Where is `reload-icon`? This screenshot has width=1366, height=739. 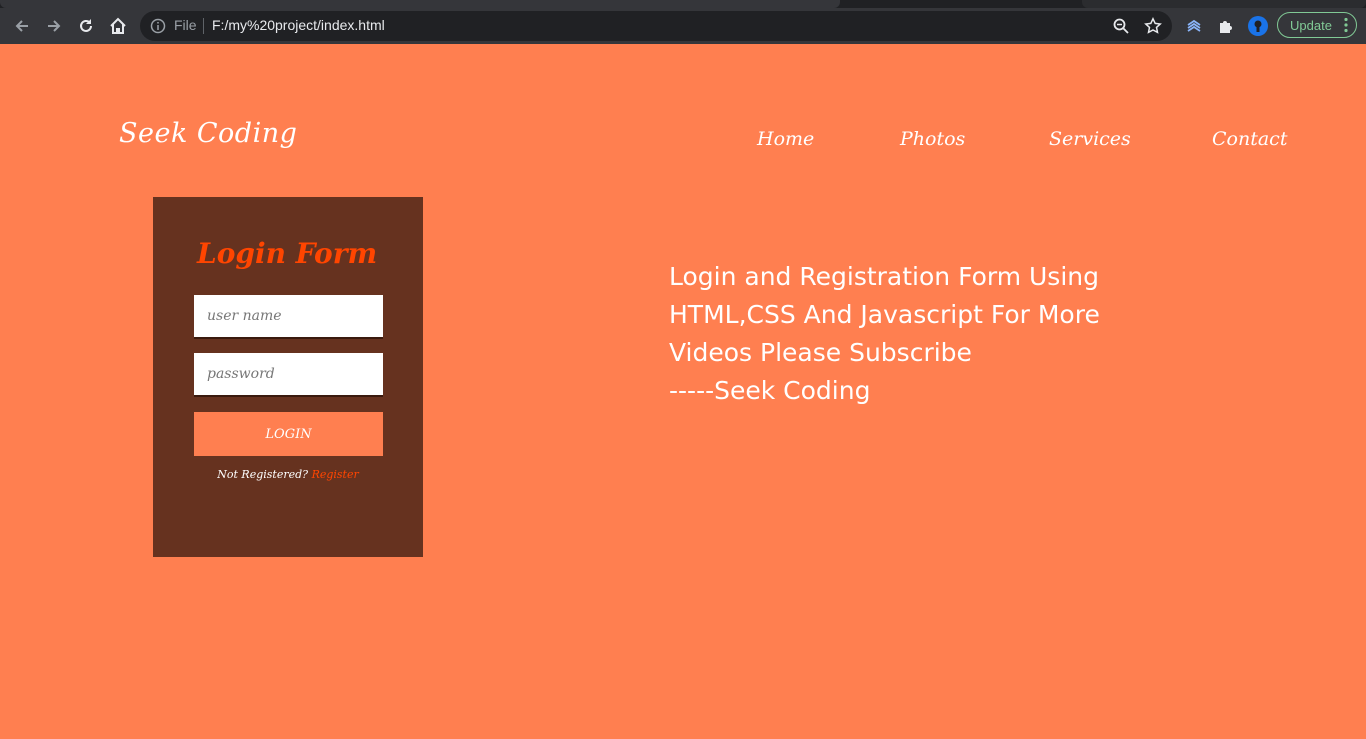
reload-icon is located at coordinates (86, 26).